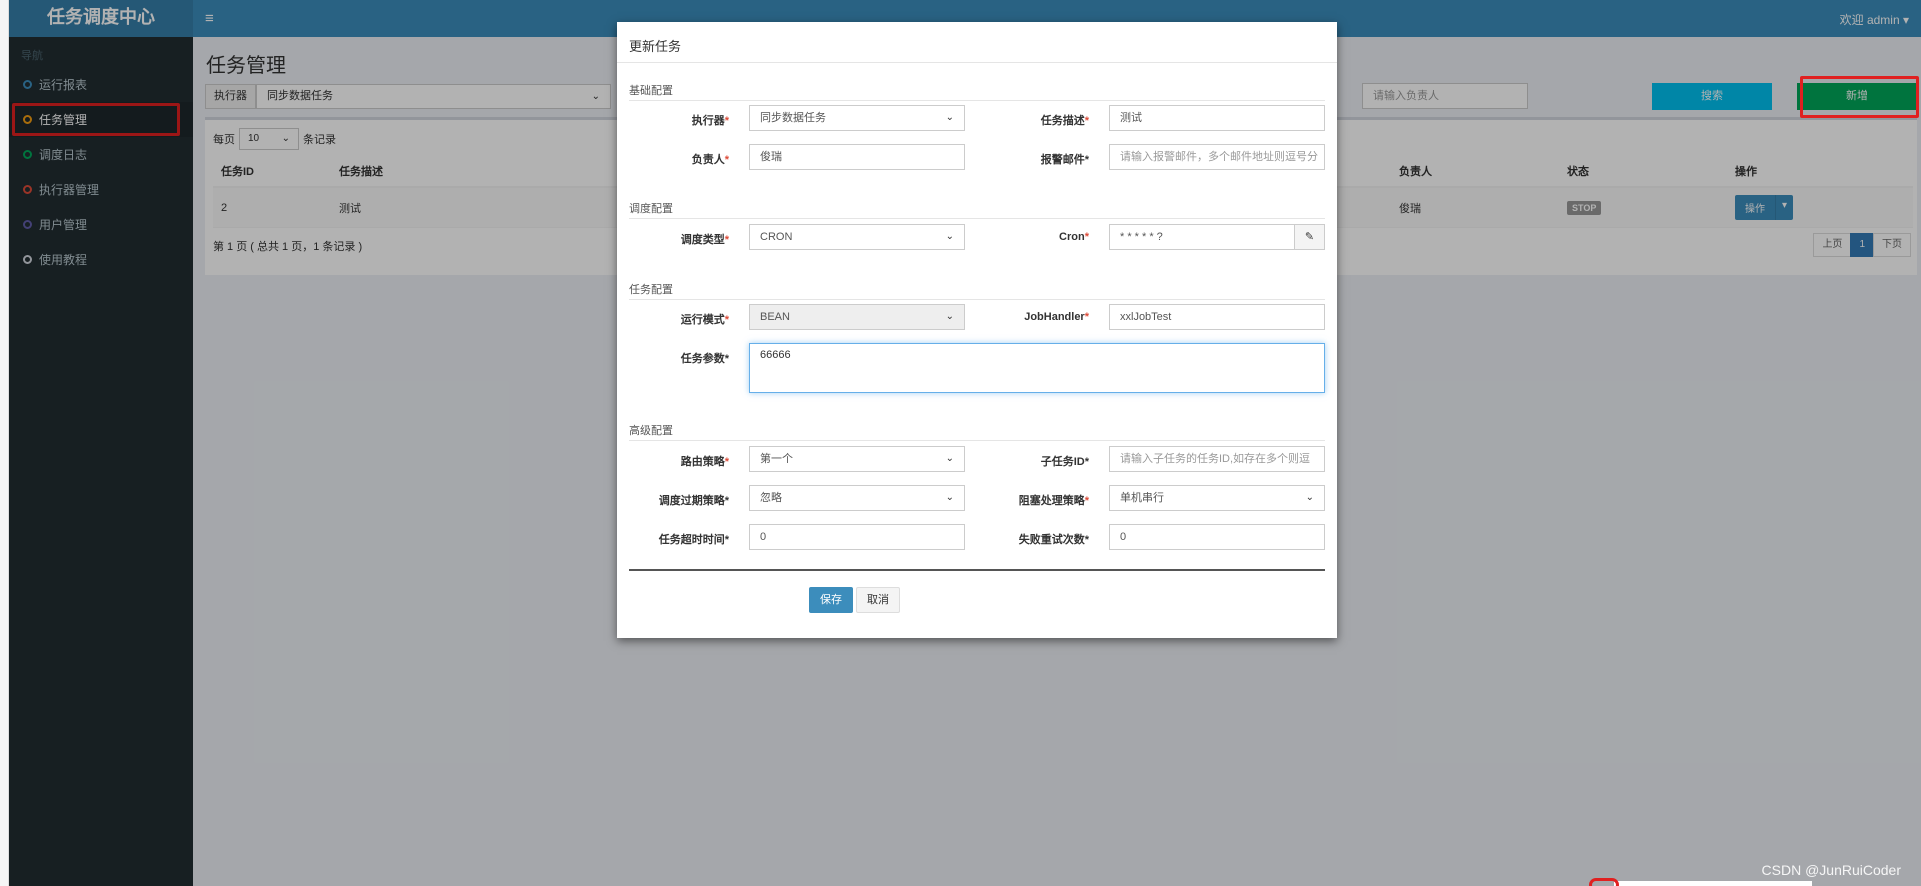  Describe the element at coordinates (691, 540) in the screenshot. I see `timeout-label-text: 任务超时时间` at that location.